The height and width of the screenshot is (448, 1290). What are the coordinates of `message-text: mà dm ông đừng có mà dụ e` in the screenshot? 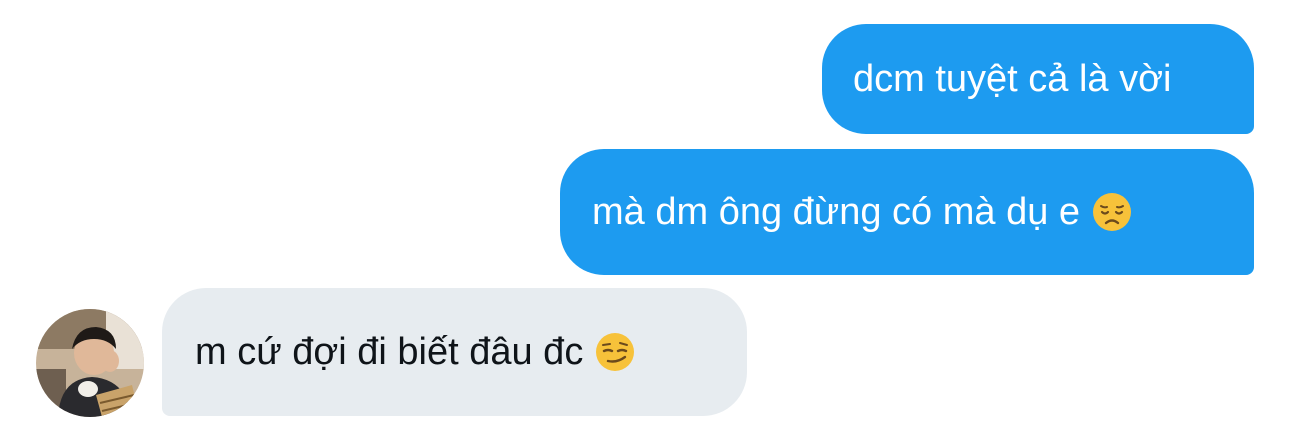 It's located at (836, 212).